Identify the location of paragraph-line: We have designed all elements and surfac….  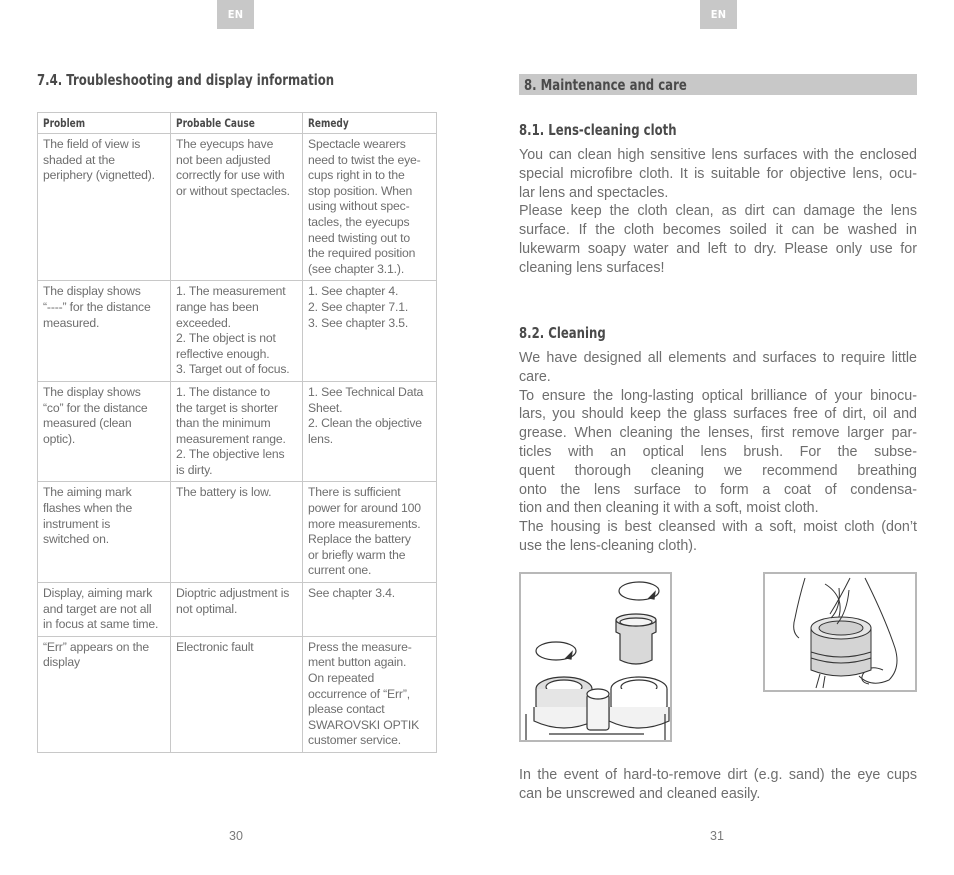
(718, 358).